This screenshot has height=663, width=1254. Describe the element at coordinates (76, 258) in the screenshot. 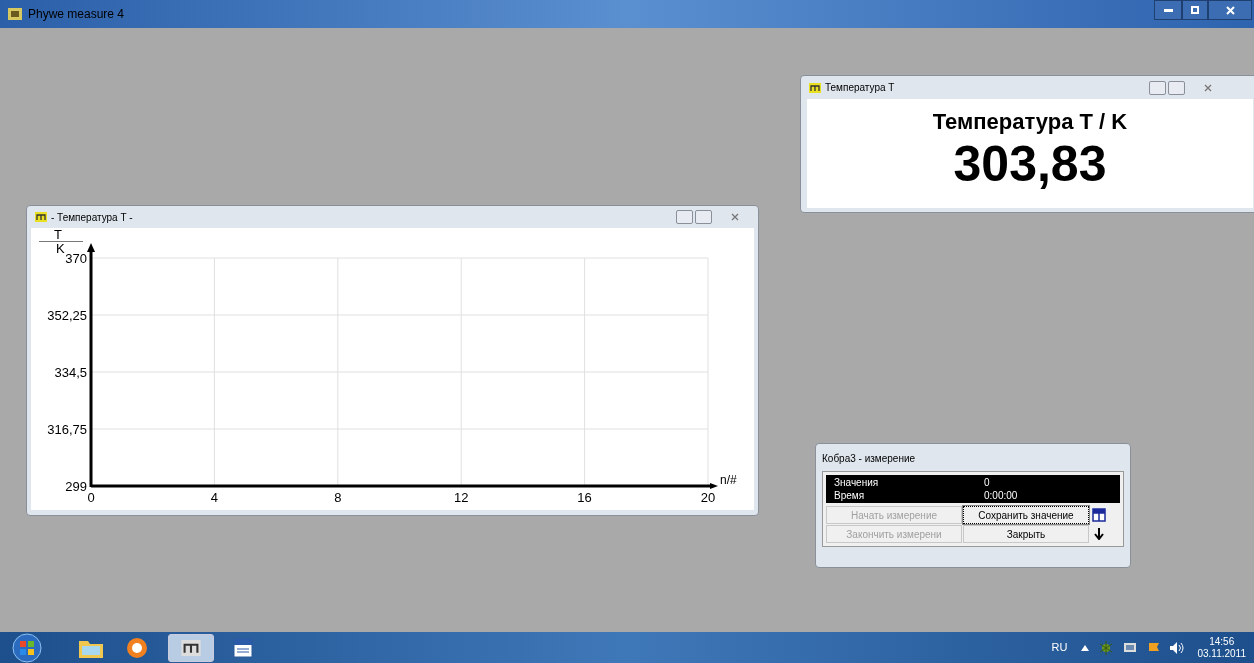

I see `y-tick-label: 370` at that location.